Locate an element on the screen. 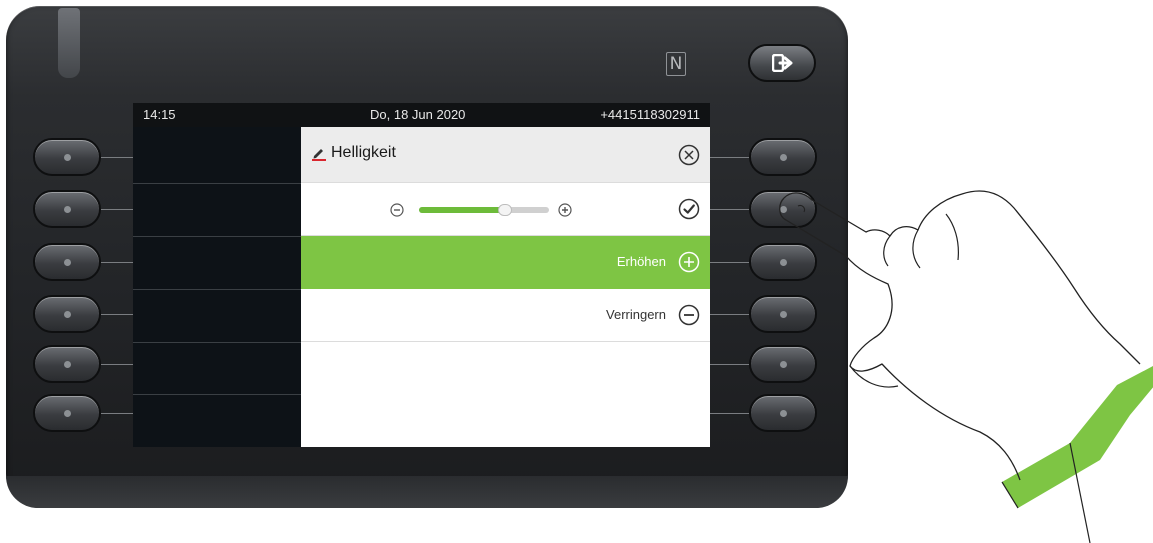 The height and width of the screenshot is (543, 1153). pencil-icon is located at coordinates (319, 155).